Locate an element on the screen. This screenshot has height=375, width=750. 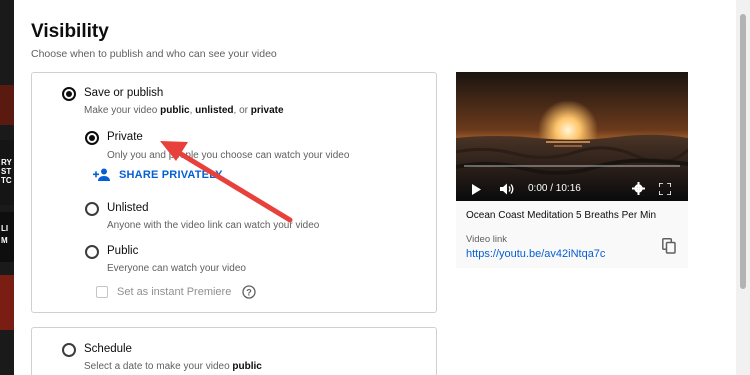
video-controls: 0:00 / 10:16 is located at coordinates (572, 188).